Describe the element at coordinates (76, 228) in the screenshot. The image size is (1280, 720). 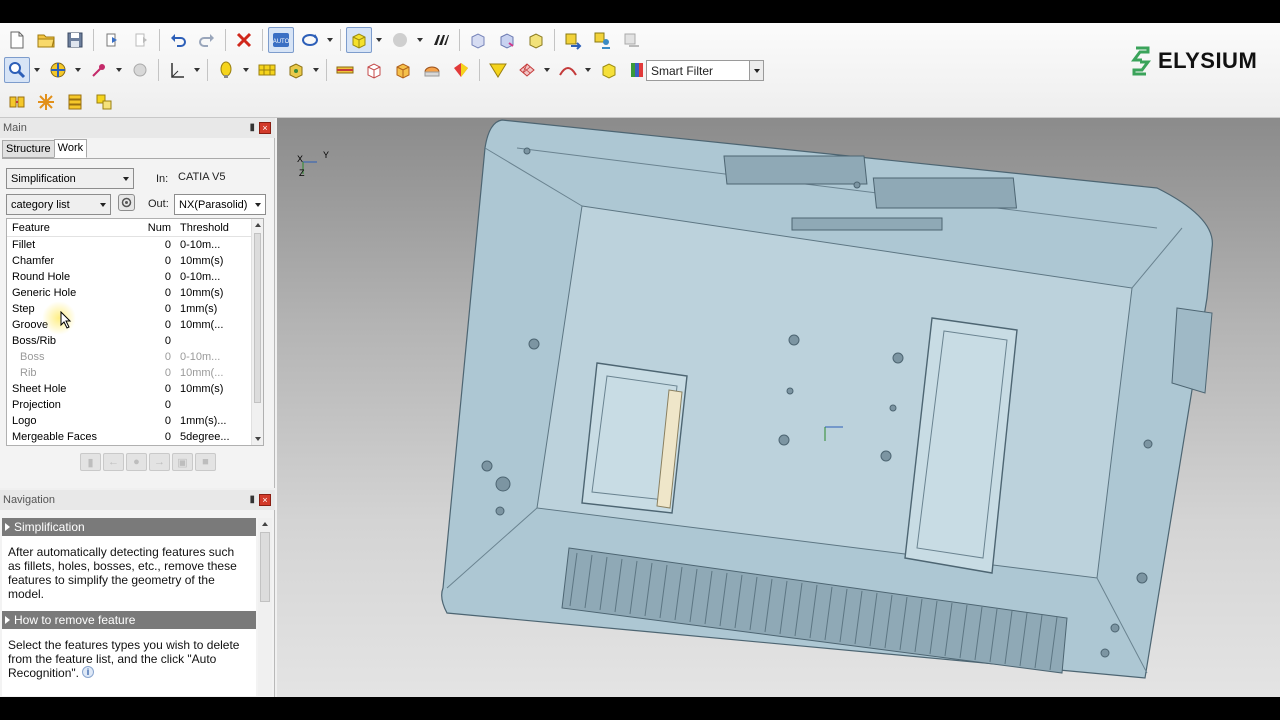
I see `col-feature: Feature` at that location.